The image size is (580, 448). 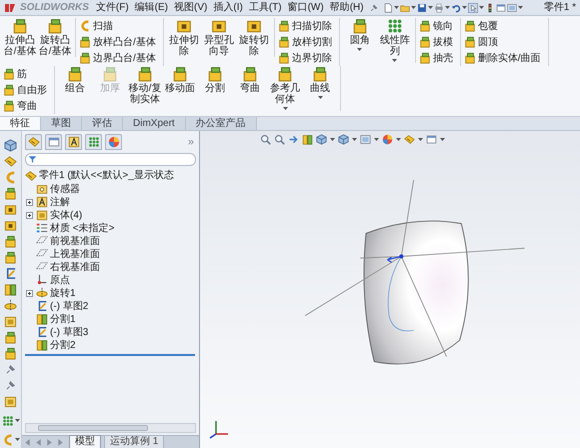 What do you see at coordinates (365, 139) in the screenshot?
I see `display-icon` at bounding box center [365, 139].